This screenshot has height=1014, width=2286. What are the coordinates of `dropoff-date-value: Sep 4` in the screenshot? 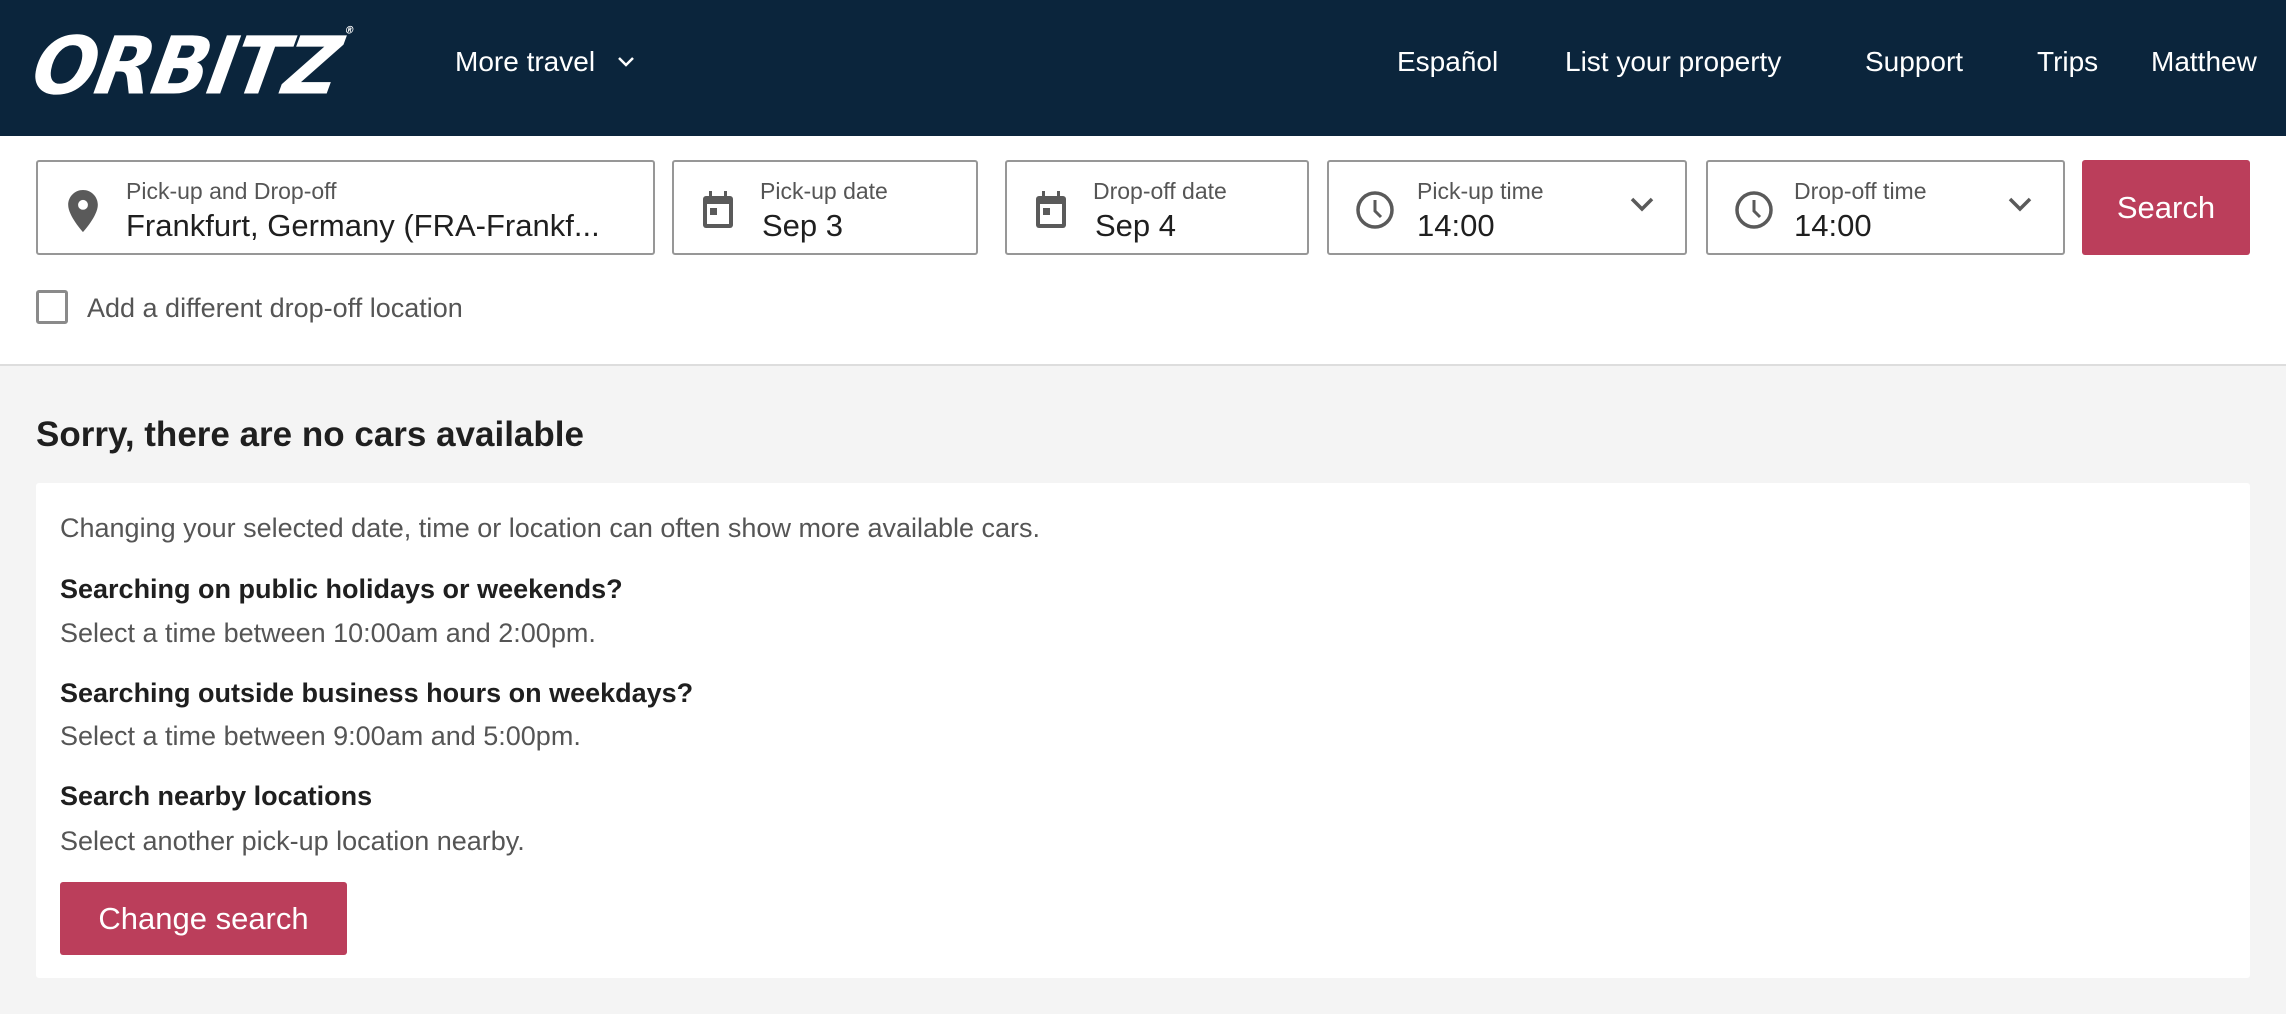 It's located at (1136, 225).